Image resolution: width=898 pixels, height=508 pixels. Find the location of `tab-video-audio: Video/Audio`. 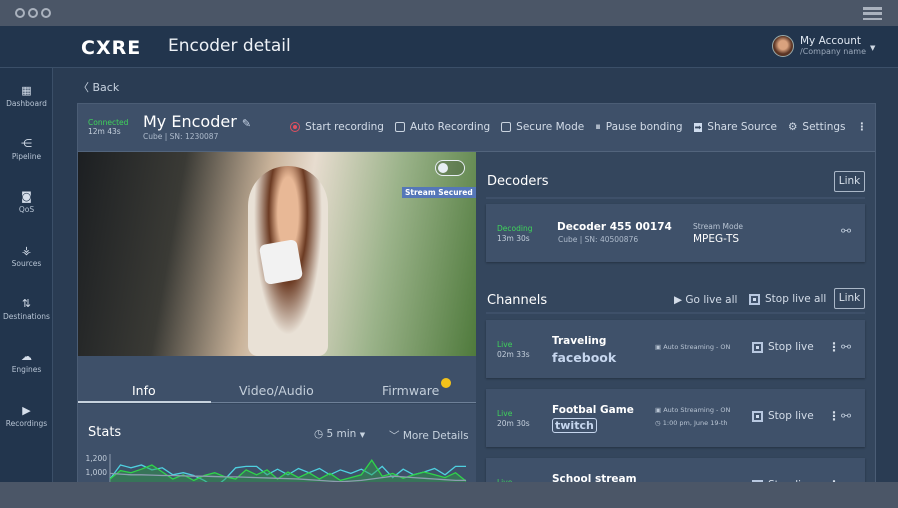

tab-video-audio: Video/Audio is located at coordinates (276, 390).